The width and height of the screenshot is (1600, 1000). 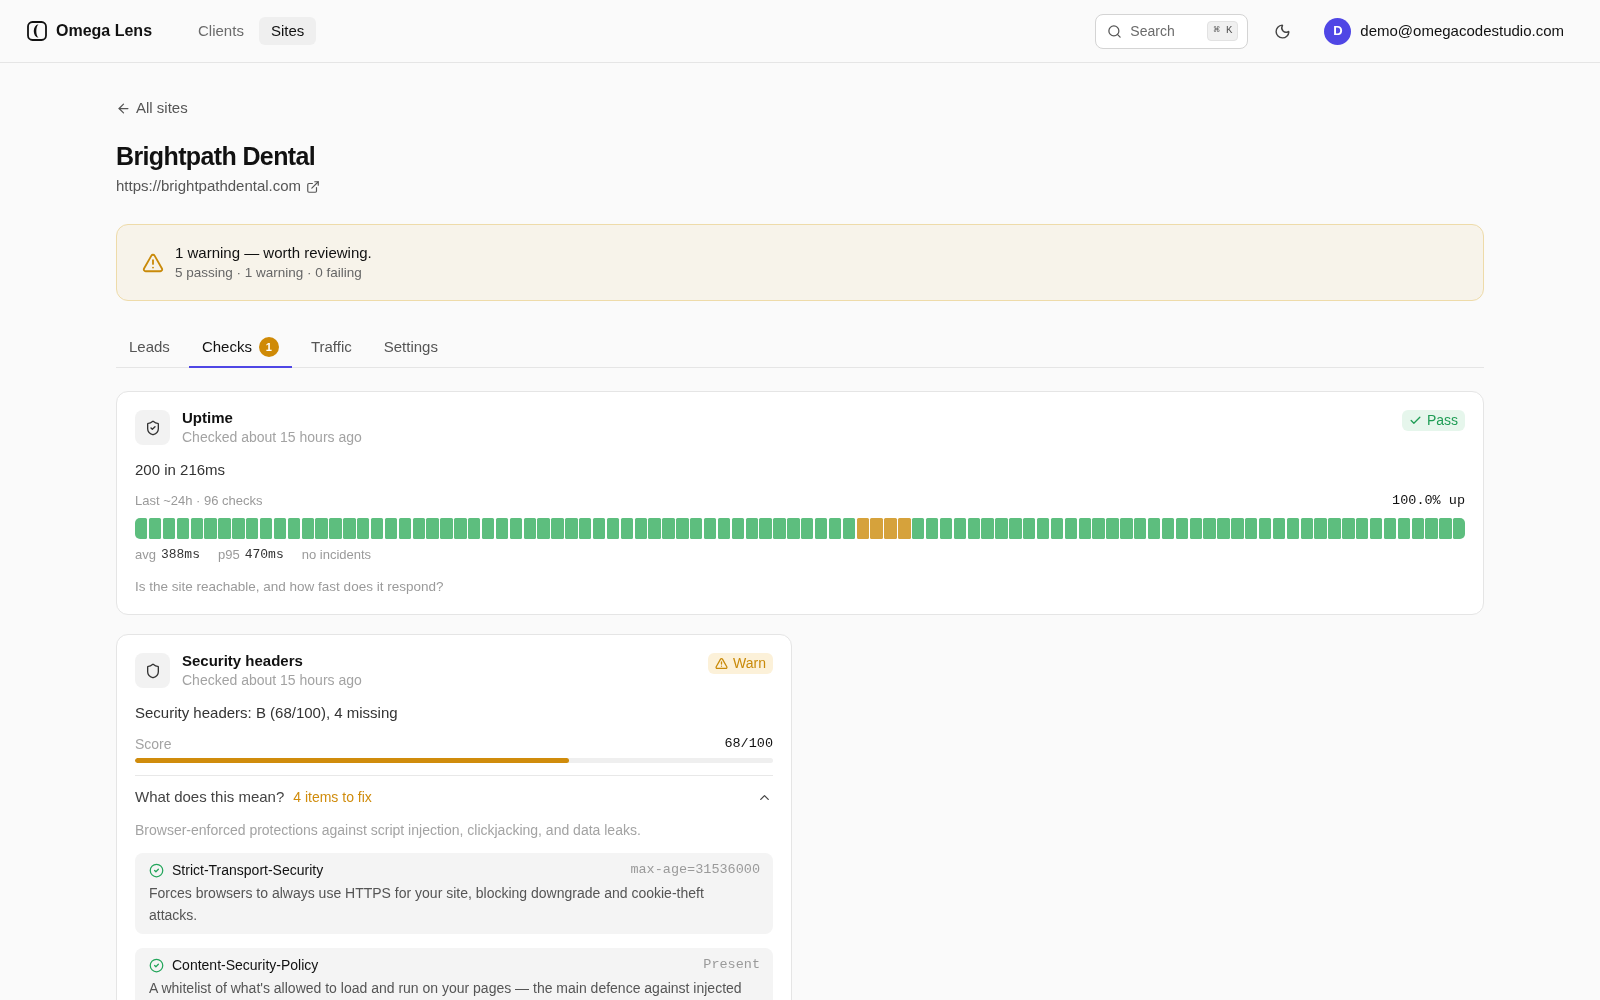 I want to click on check-summary: Security headers: B (68/100), 4 missing, so click(x=267, y=713).